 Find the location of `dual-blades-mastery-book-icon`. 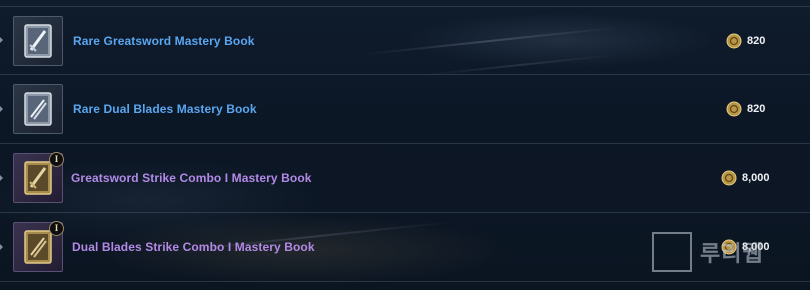

dual-blades-mastery-book-icon is located at coordinates (38, 109).